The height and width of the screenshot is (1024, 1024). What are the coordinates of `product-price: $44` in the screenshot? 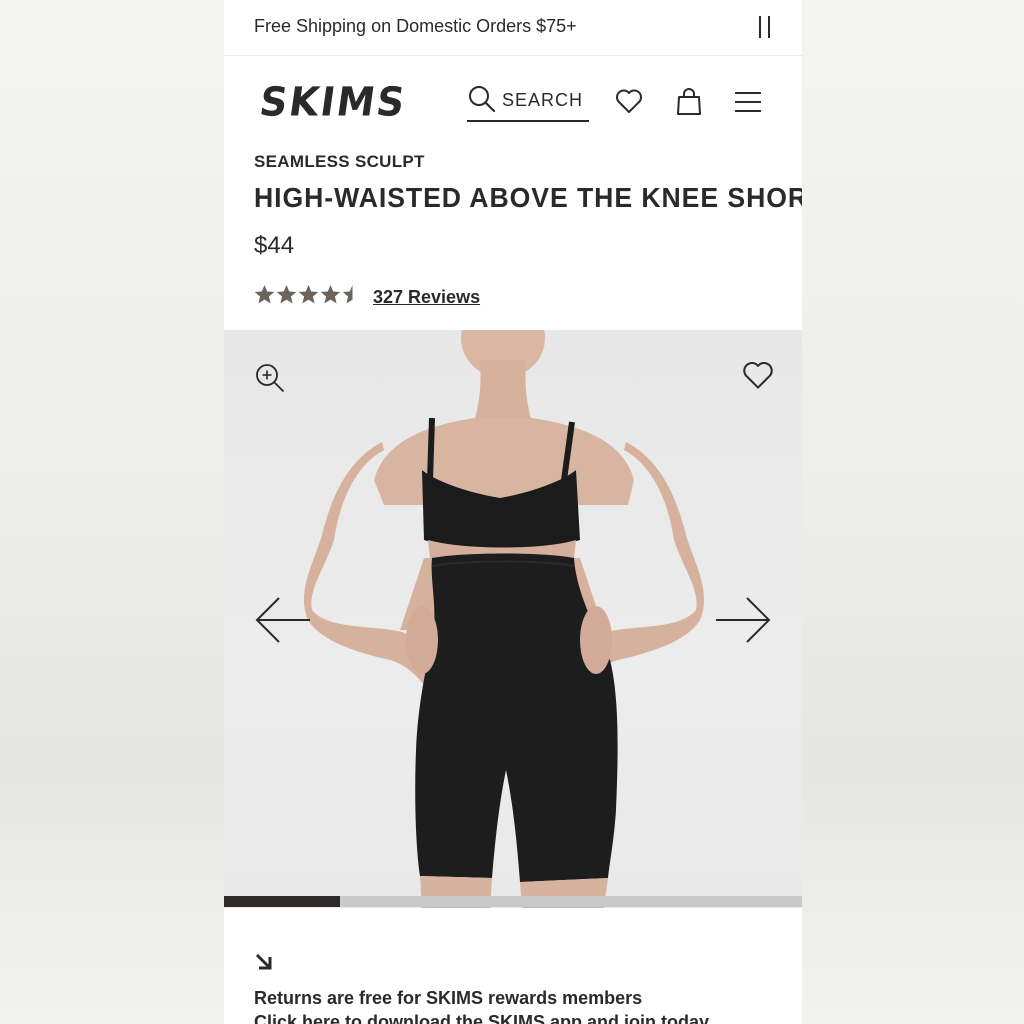 It's located at (274, 245).